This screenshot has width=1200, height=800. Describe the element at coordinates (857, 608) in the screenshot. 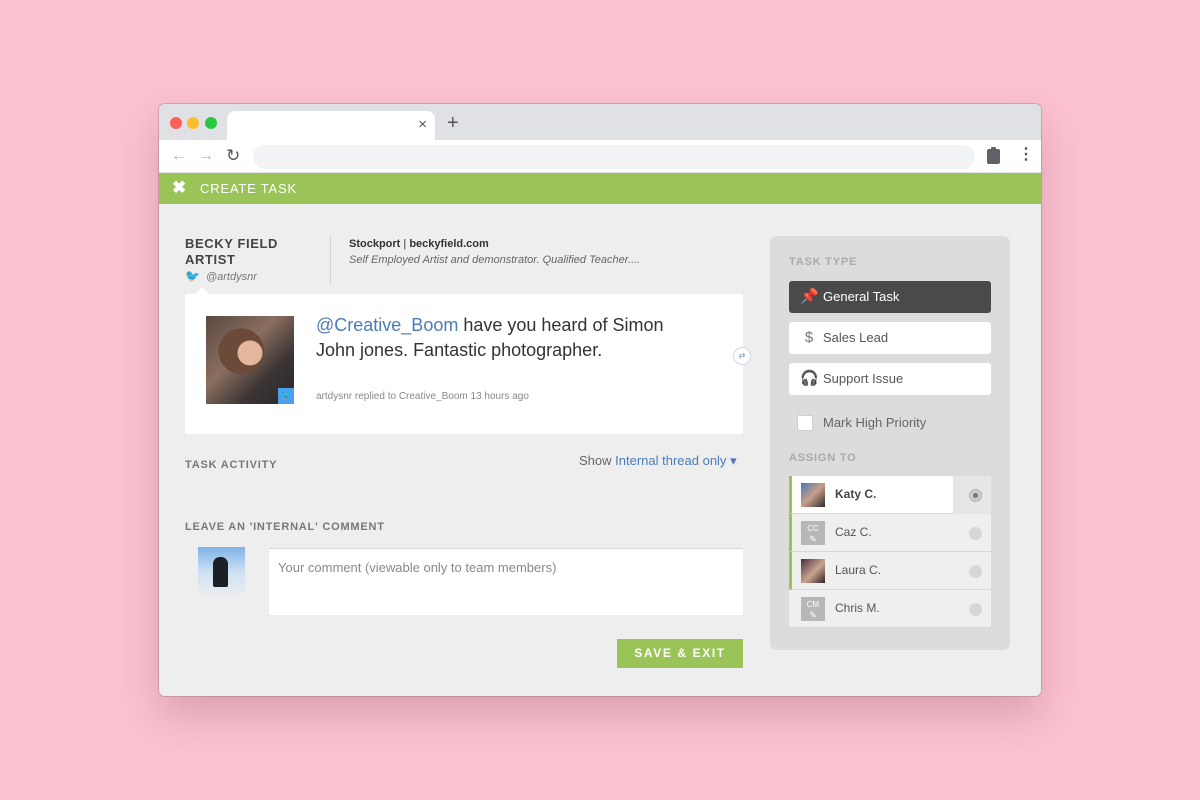

I see `assignee-name: Chris M.` at that location.